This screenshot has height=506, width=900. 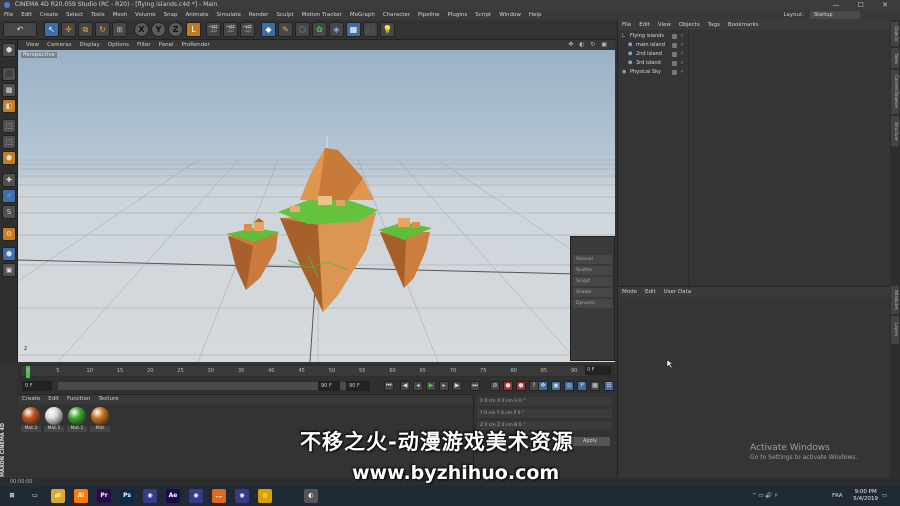 I want to click on x-axis-button: X, so click(x=141, y=29).